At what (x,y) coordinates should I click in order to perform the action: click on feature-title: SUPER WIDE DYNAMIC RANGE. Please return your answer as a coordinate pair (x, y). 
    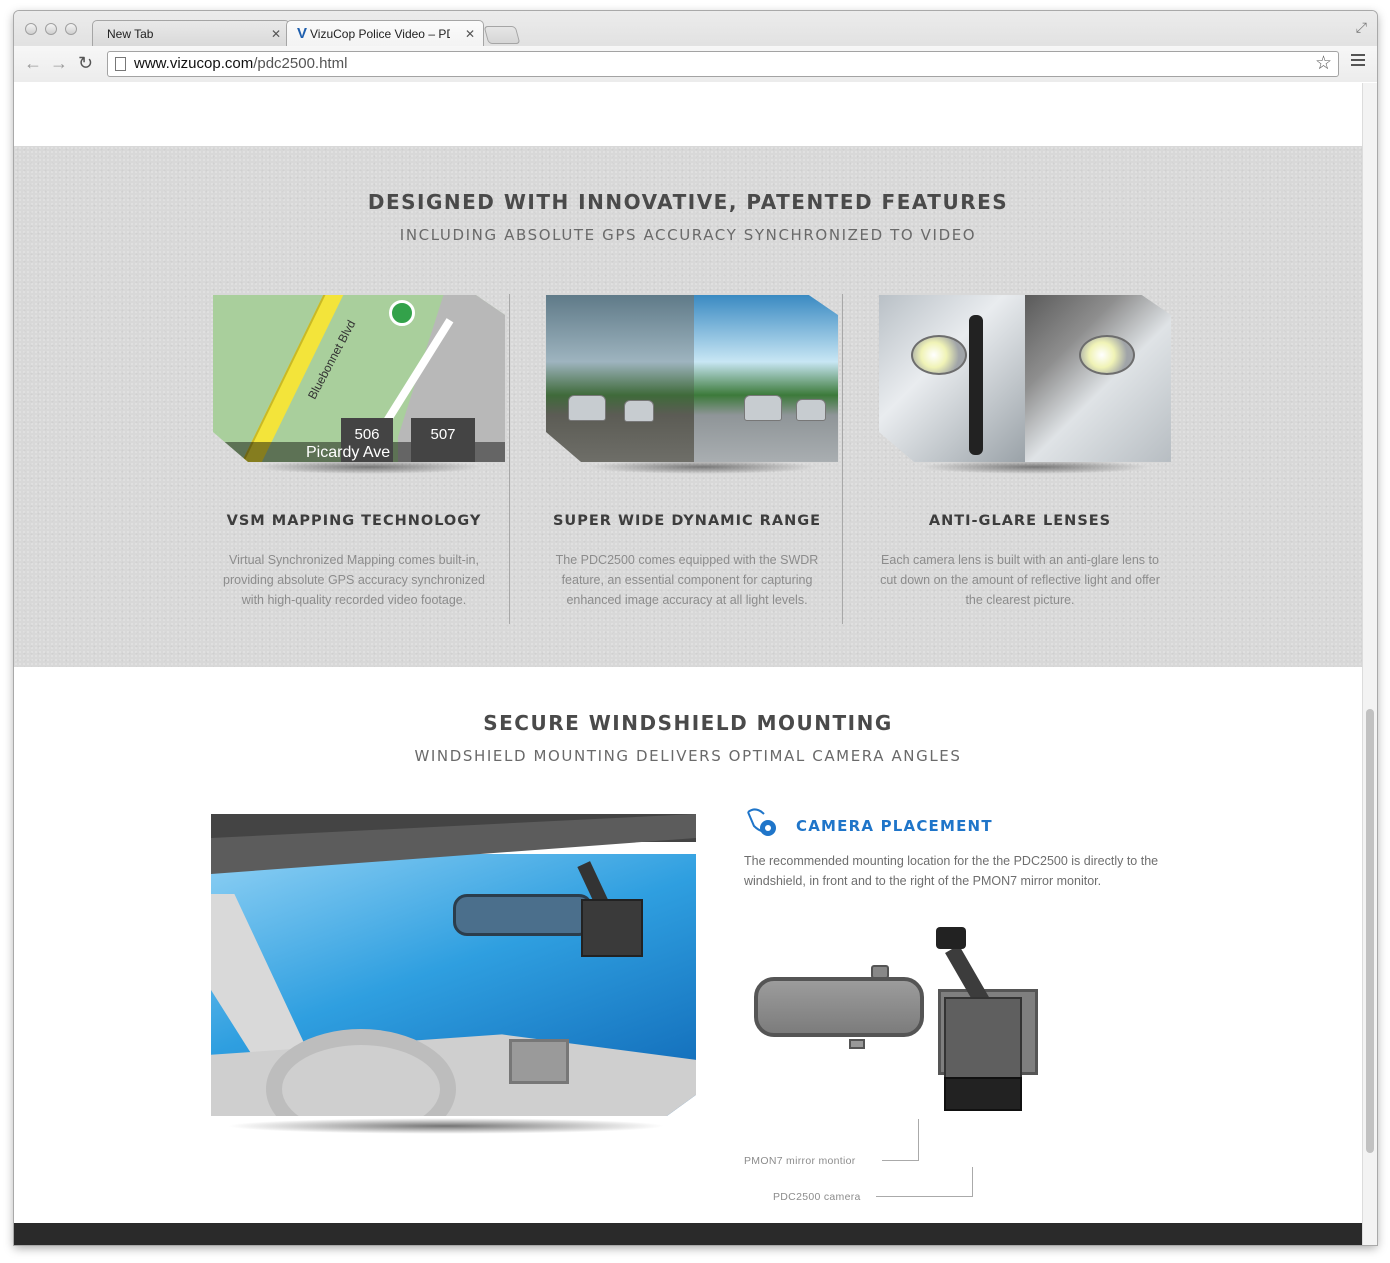
    Looking at the image, I should click on (687, 521).